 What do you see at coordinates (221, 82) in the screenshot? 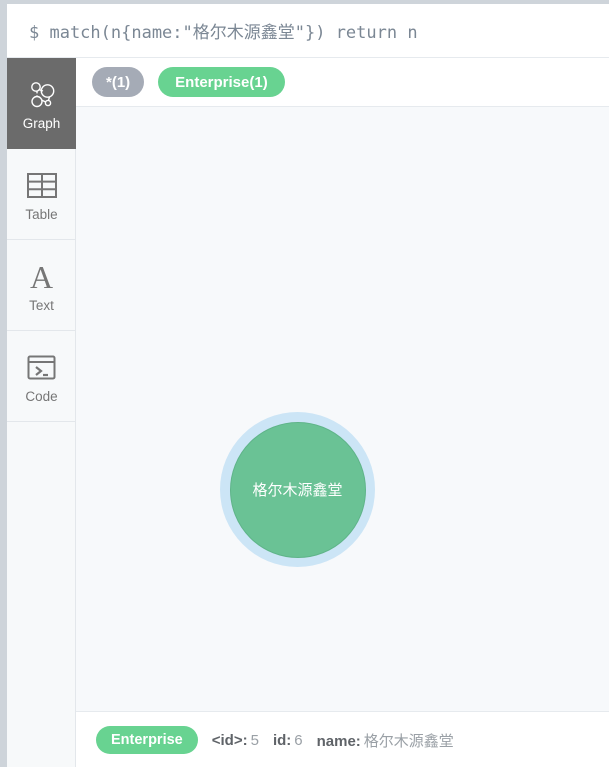
I see `label-pill-enterprise: Enterprise(1)` at bounding box center [221, 82].